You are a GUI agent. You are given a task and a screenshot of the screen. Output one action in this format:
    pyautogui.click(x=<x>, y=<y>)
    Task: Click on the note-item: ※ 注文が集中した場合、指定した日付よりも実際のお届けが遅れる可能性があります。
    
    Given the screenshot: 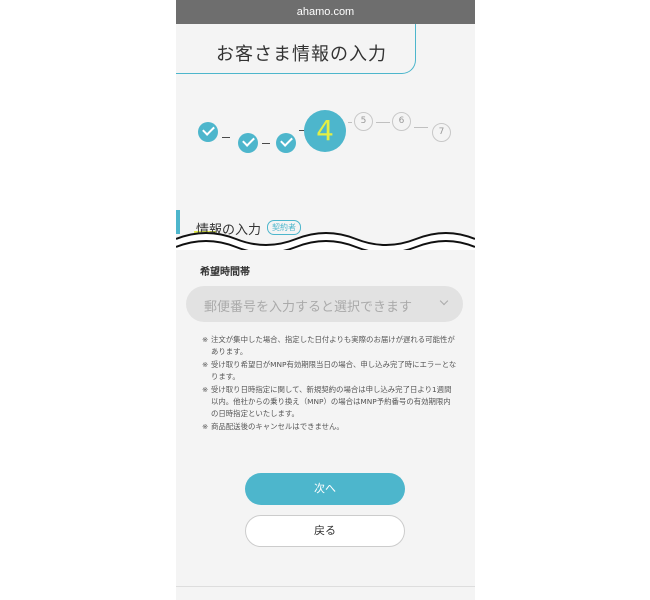 What is the action you would take?
    pyautogui.click(x=329, y=346)
    